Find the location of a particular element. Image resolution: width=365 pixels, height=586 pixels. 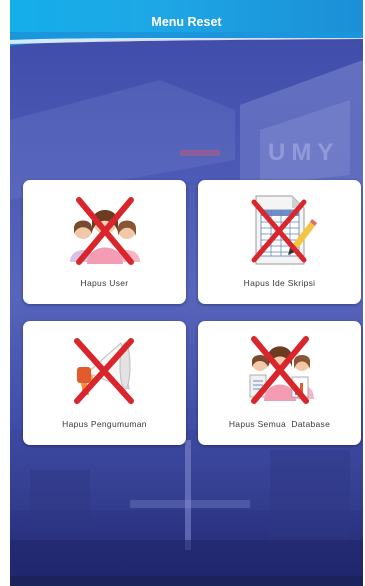

menu-item-label: Hapus Ide Skripsi is located at coordinates (279, 283).